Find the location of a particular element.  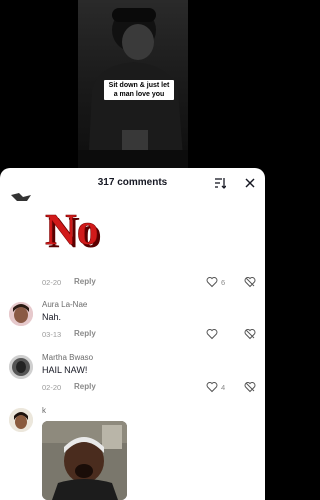

like-count: 6 is located at coordinates (223, 282).